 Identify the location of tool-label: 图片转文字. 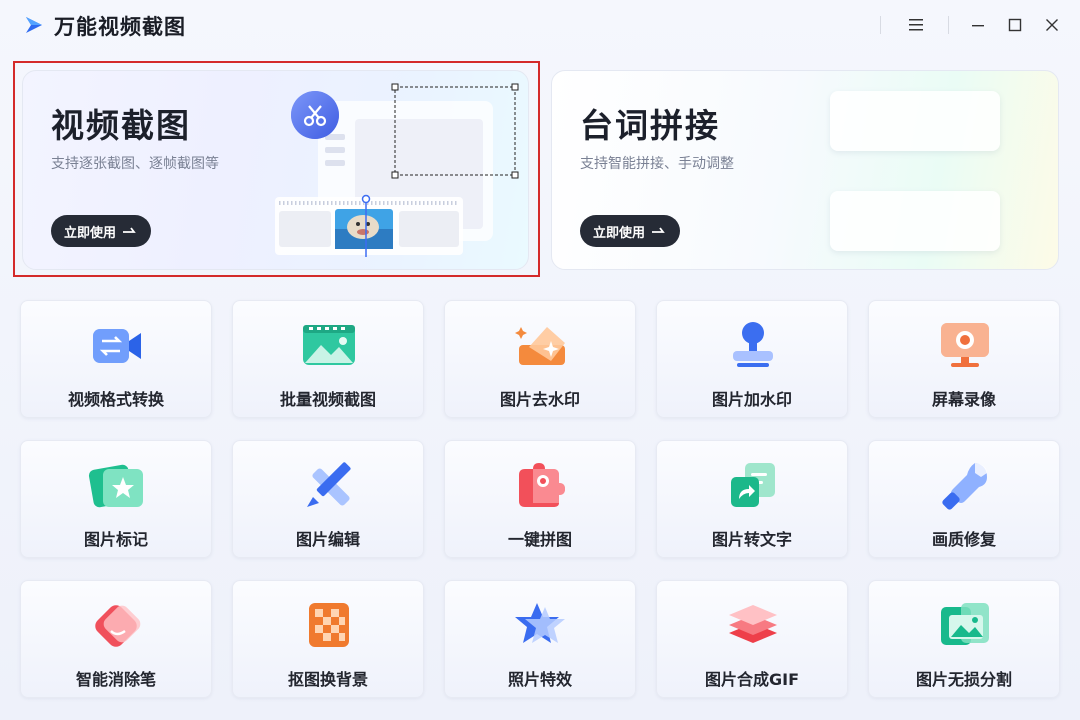
(751, 539).